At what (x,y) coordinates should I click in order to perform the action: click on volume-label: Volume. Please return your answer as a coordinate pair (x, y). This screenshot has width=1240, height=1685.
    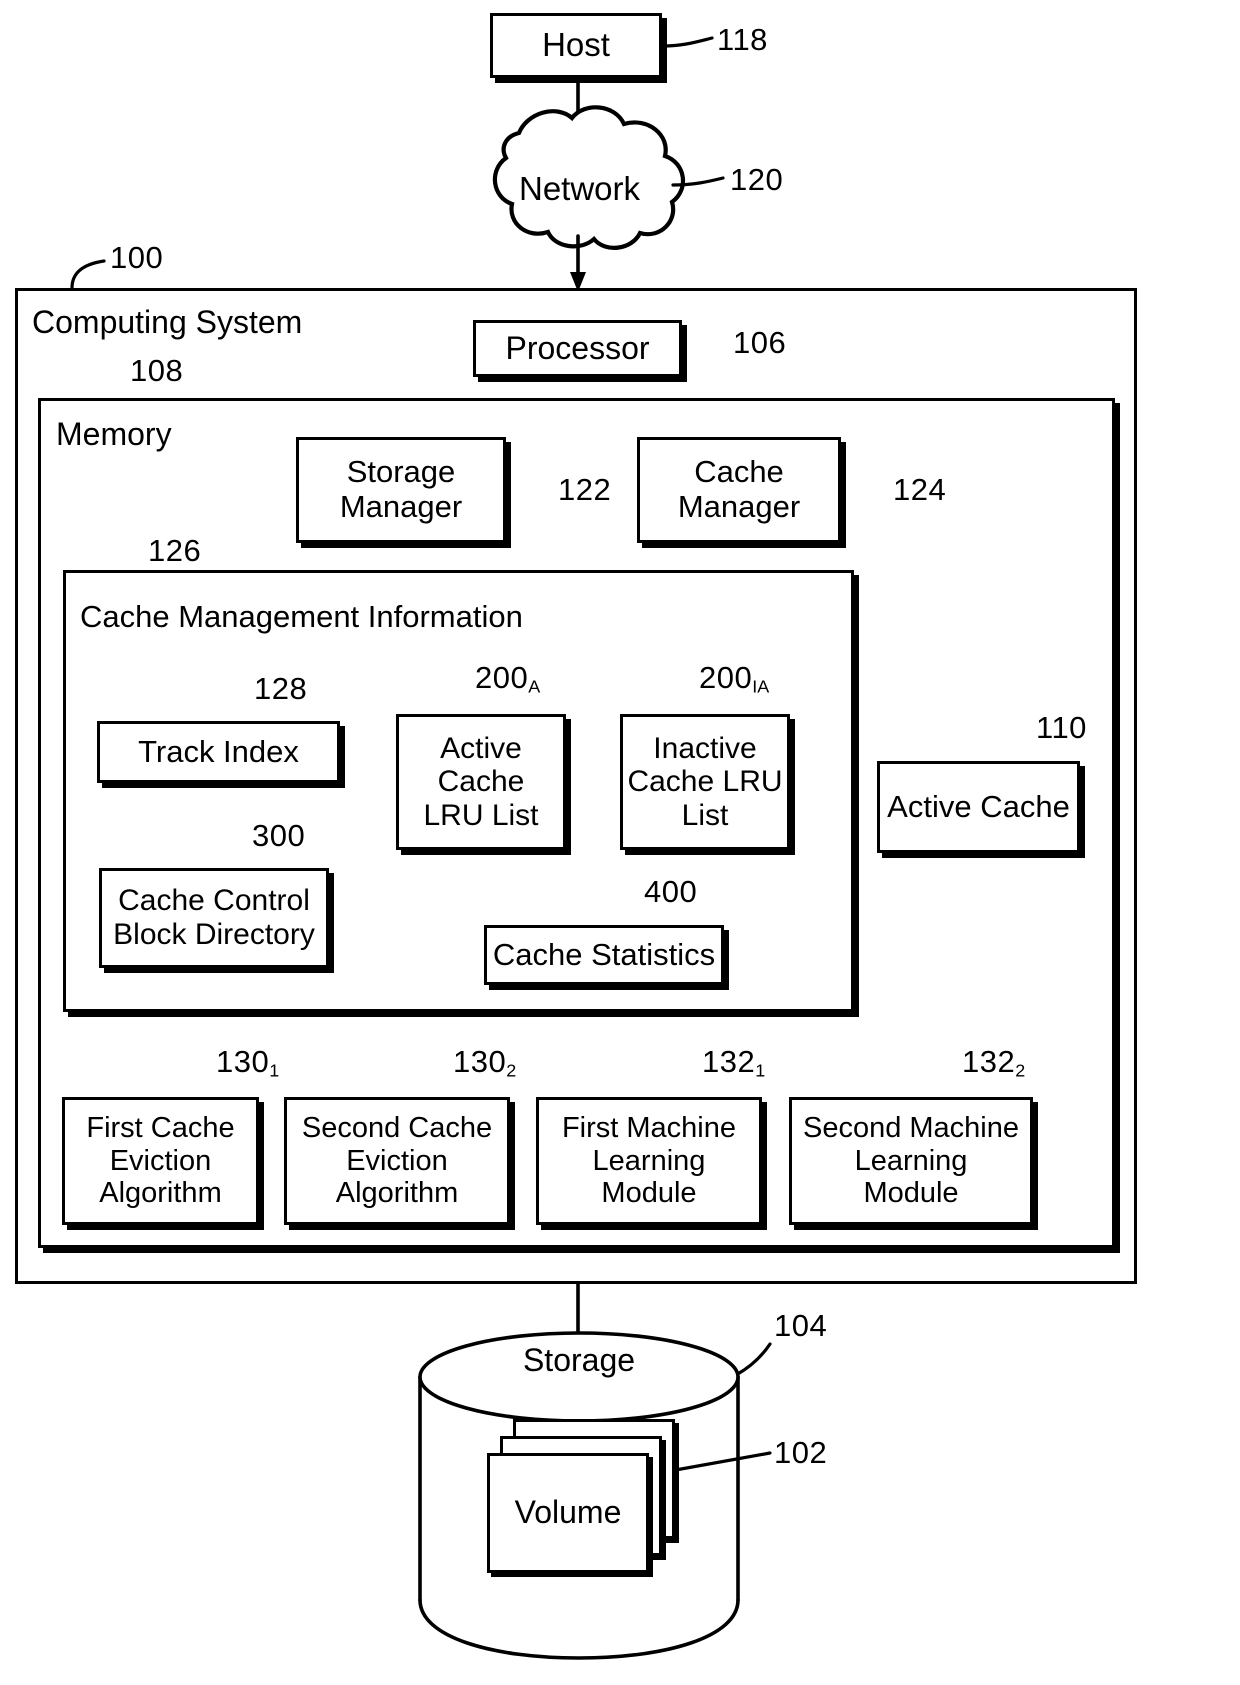
    Looking at the image, I should click on (568, 1512).